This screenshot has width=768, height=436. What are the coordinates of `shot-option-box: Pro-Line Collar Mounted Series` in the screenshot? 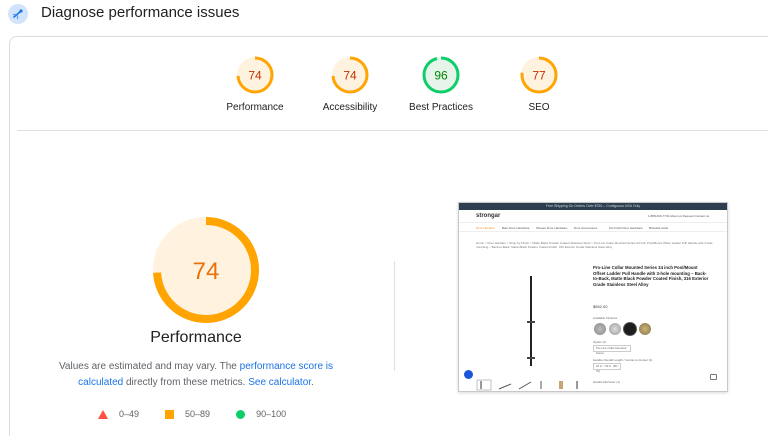 It's located at (612, 350).